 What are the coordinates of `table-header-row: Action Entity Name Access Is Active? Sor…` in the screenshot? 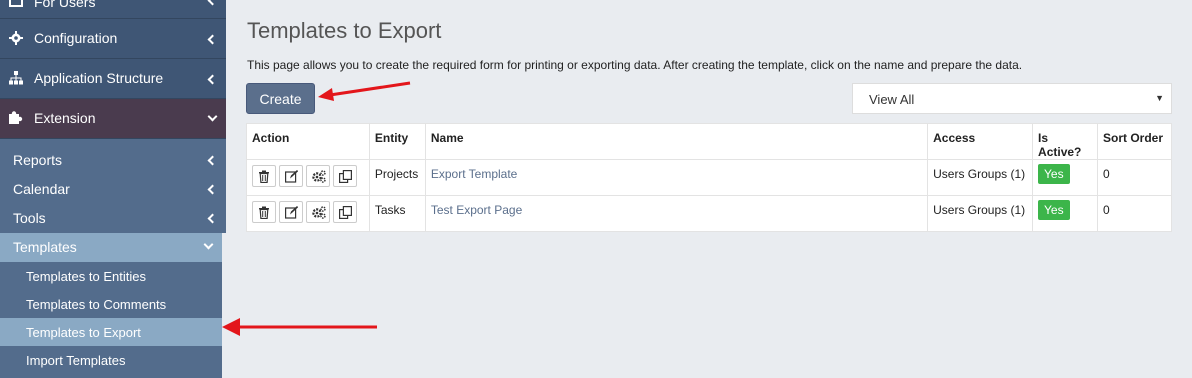 It's located at (709, 141).